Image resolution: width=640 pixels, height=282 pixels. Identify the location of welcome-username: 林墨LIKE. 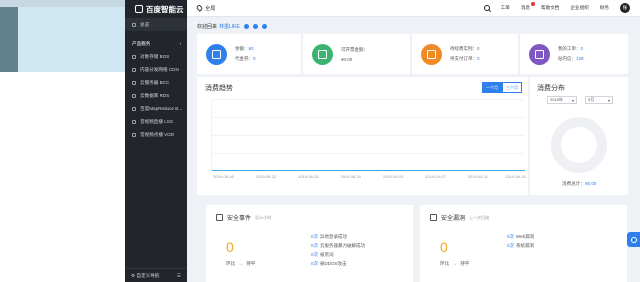
(229, 26).